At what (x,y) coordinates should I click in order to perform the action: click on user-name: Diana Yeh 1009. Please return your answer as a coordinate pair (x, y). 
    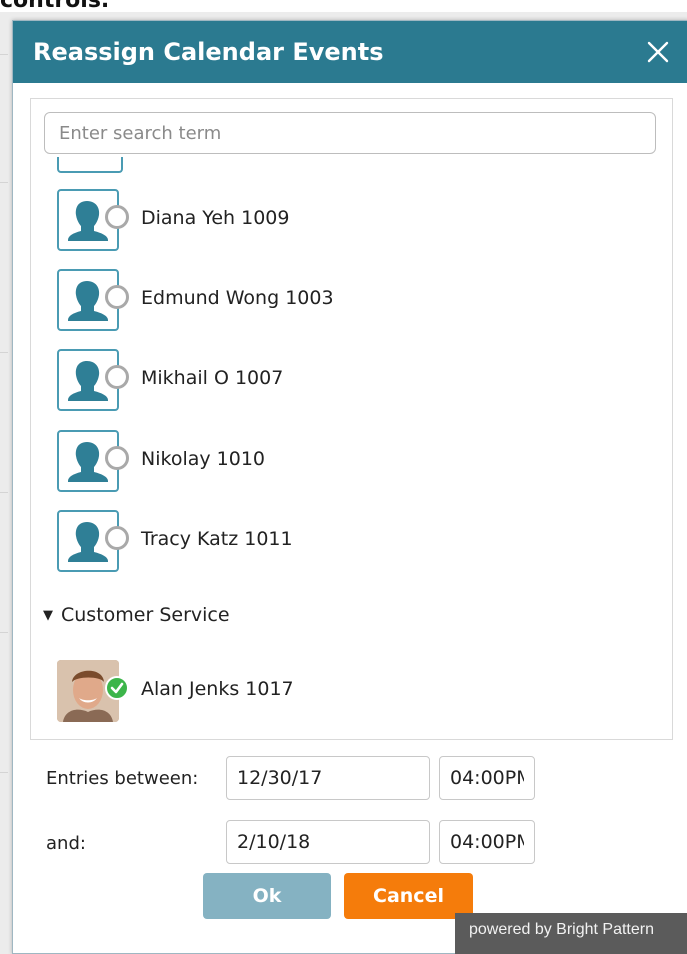
    Looking at the image, I should click on (215, 218).